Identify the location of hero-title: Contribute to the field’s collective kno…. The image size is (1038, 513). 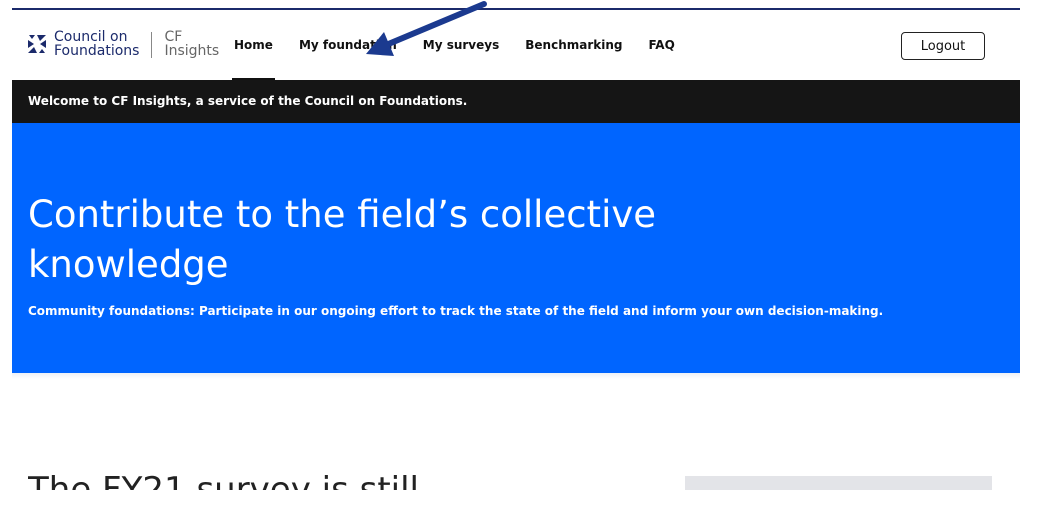
(342, 239).